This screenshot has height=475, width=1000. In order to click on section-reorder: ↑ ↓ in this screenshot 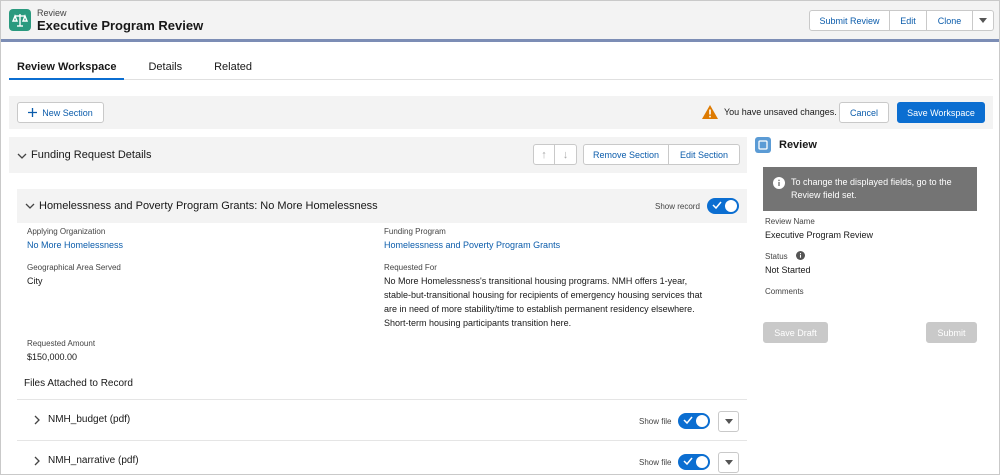, I will do `click(555, 154)`.